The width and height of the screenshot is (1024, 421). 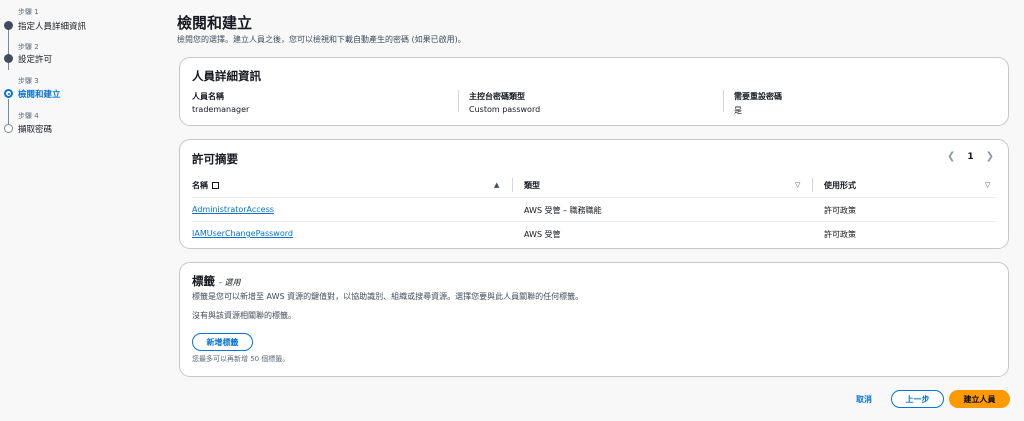 I want to click on column-label: 使用形式, so click(x=840, y=185).